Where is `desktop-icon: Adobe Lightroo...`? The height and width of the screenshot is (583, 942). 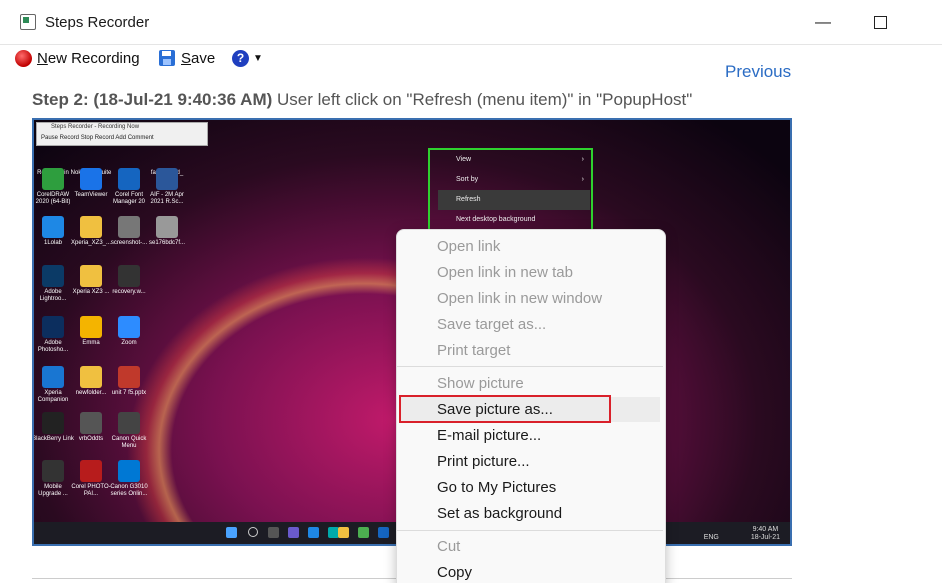 desktop-icon: Adobe Lightroo... is located at coordinates (54, 284).